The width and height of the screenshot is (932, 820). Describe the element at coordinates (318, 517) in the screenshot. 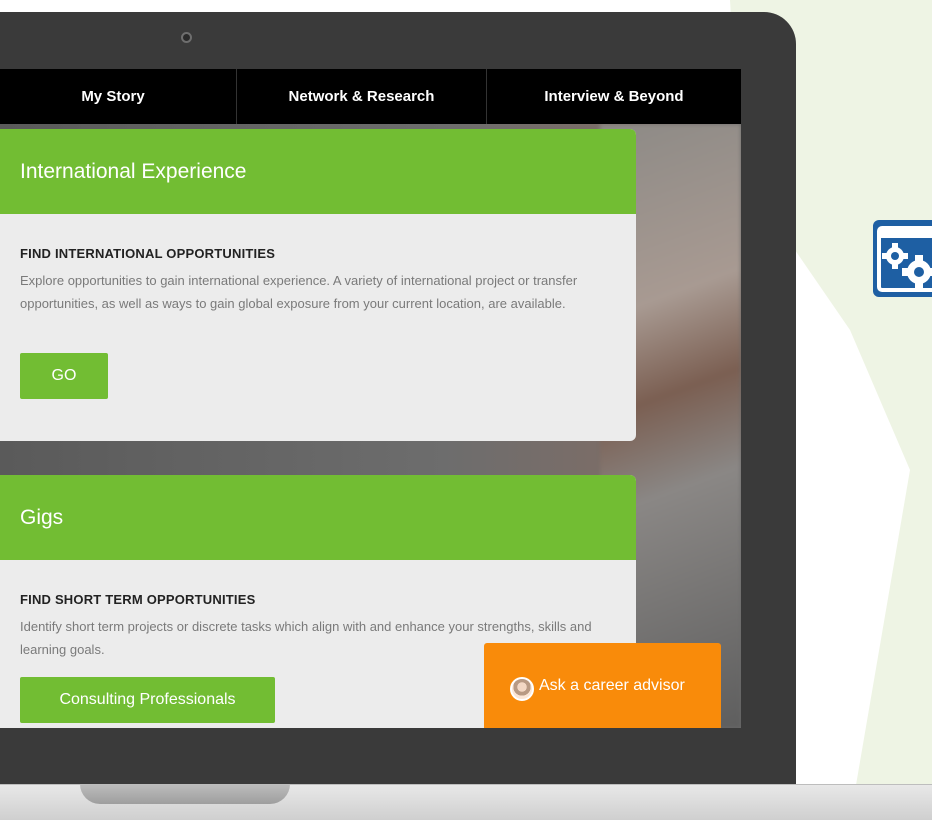

I see `card-title: Gigs` at that location.